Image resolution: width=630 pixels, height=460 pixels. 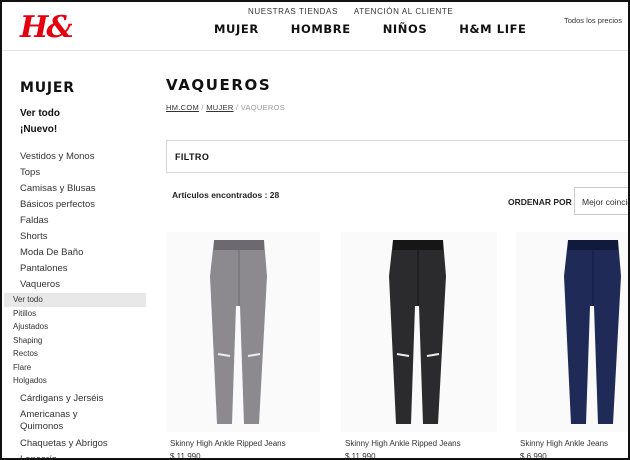 What do you see at coordinates (263, 107) in the screenshot?
I see `breadcrumb-current: VAQUEROS` at bounding box center [263, 107].